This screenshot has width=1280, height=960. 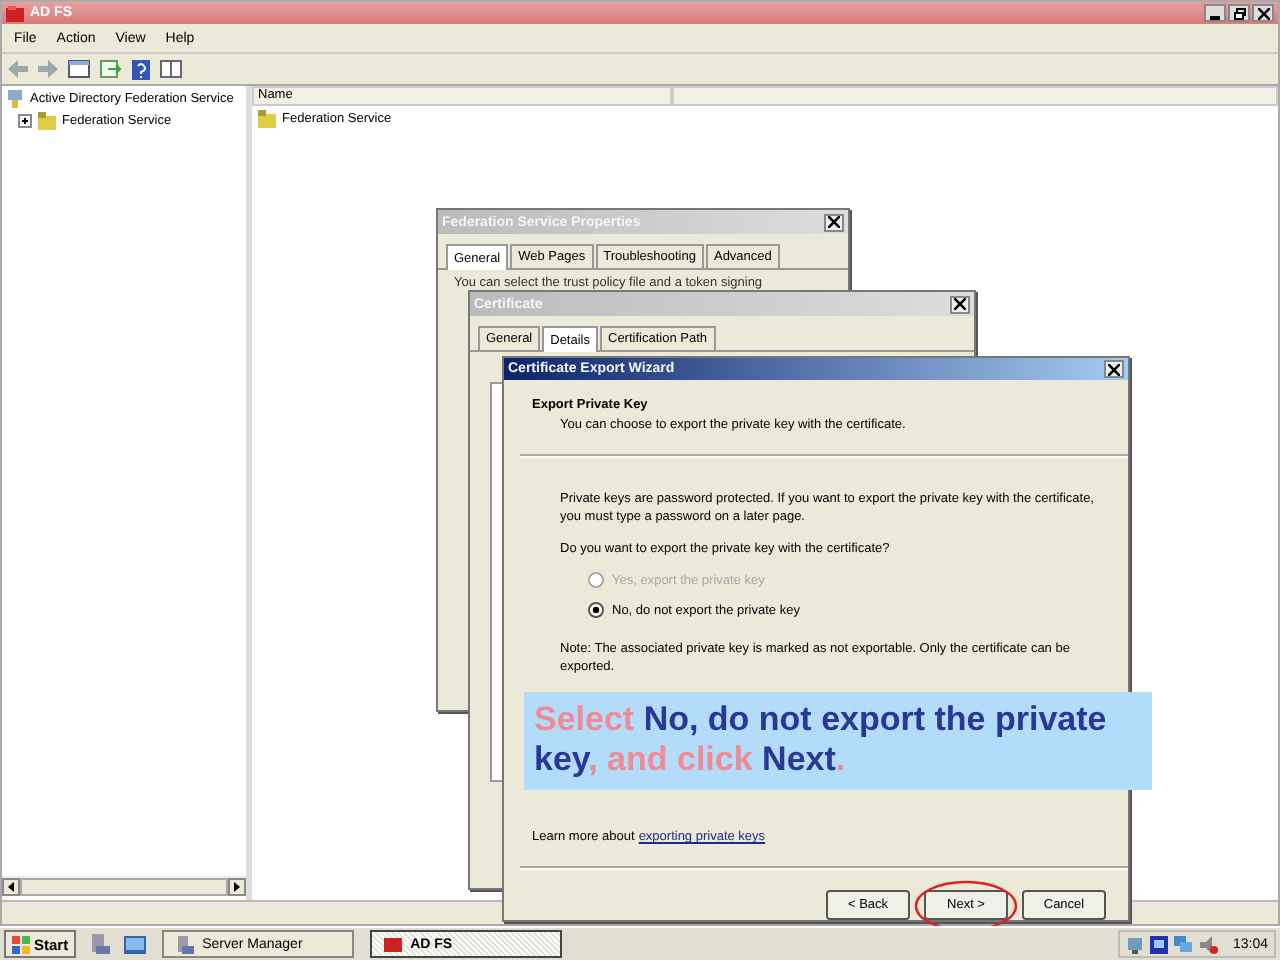 I want to click on monitor-icon, so click(x=1159, y=944).